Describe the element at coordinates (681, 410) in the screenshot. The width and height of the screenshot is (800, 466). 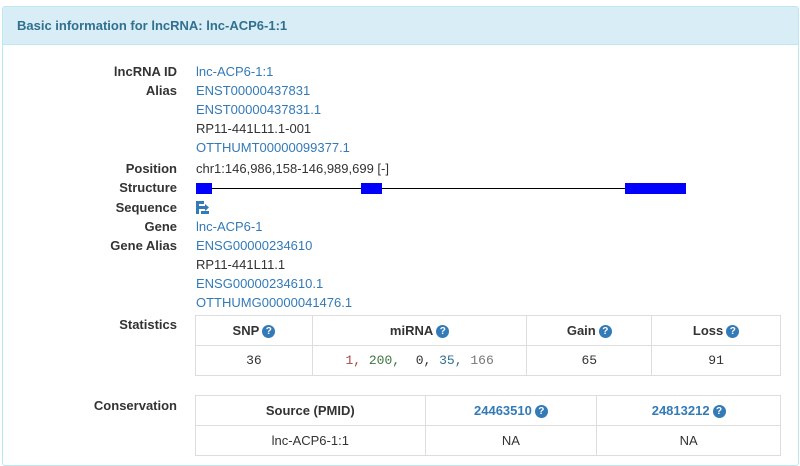
I see `pmid-24813212-link: 24813212` at that location.